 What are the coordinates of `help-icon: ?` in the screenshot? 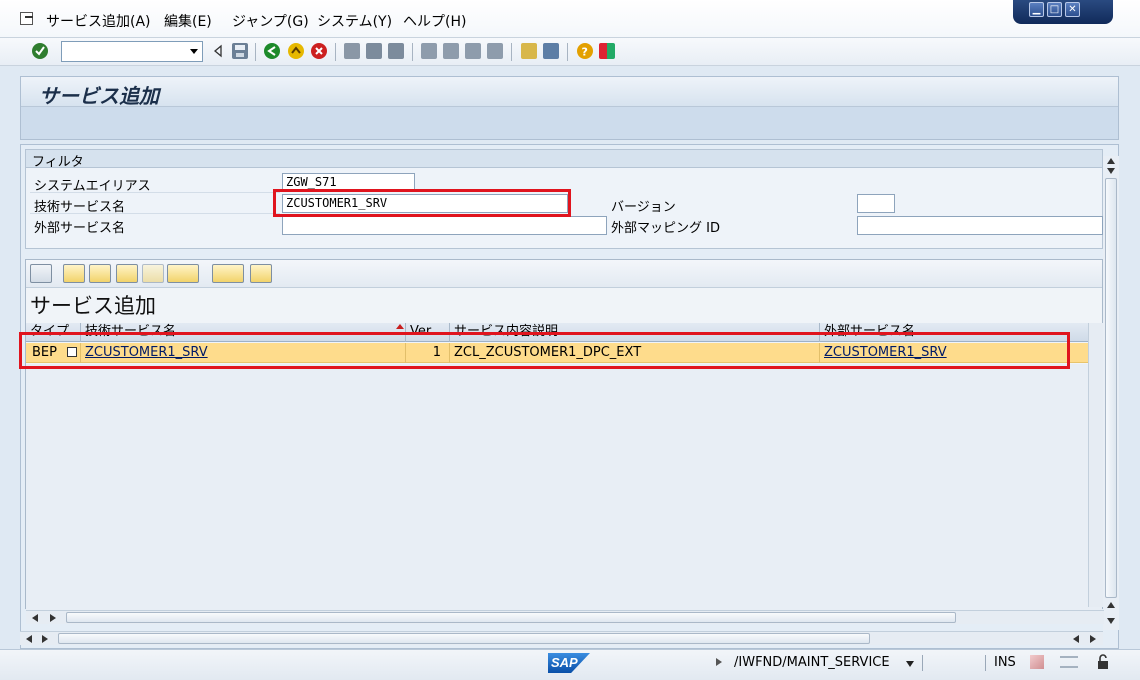 It's located at (585, 51).